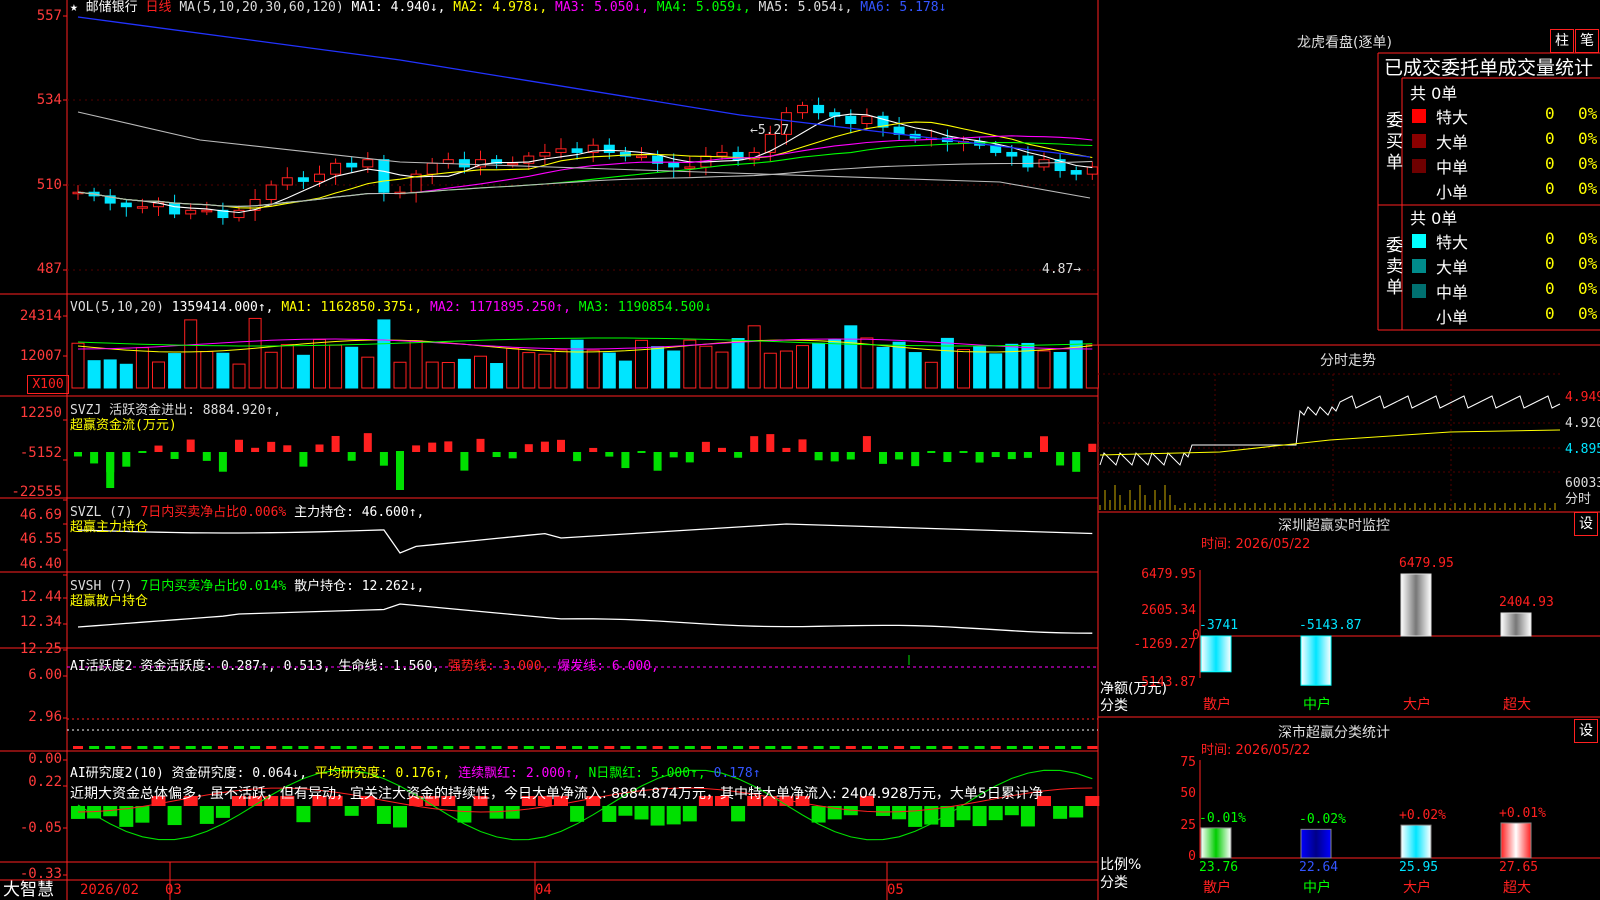  Describe the element at coordinates (1121, 865) in the screenshot. I see `sz-class-axis-title: 比例%` at that location.